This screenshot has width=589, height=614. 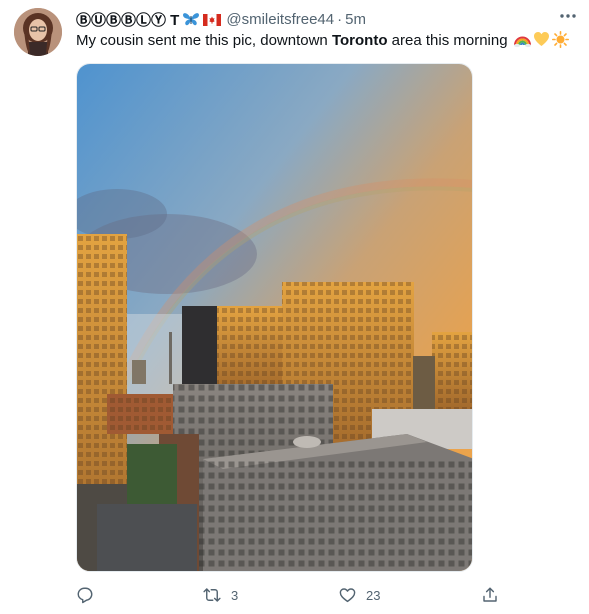 I want to click on display-name: ⒷⓊⒷⒷⓁⓎ T, so click(x=127, y=19).